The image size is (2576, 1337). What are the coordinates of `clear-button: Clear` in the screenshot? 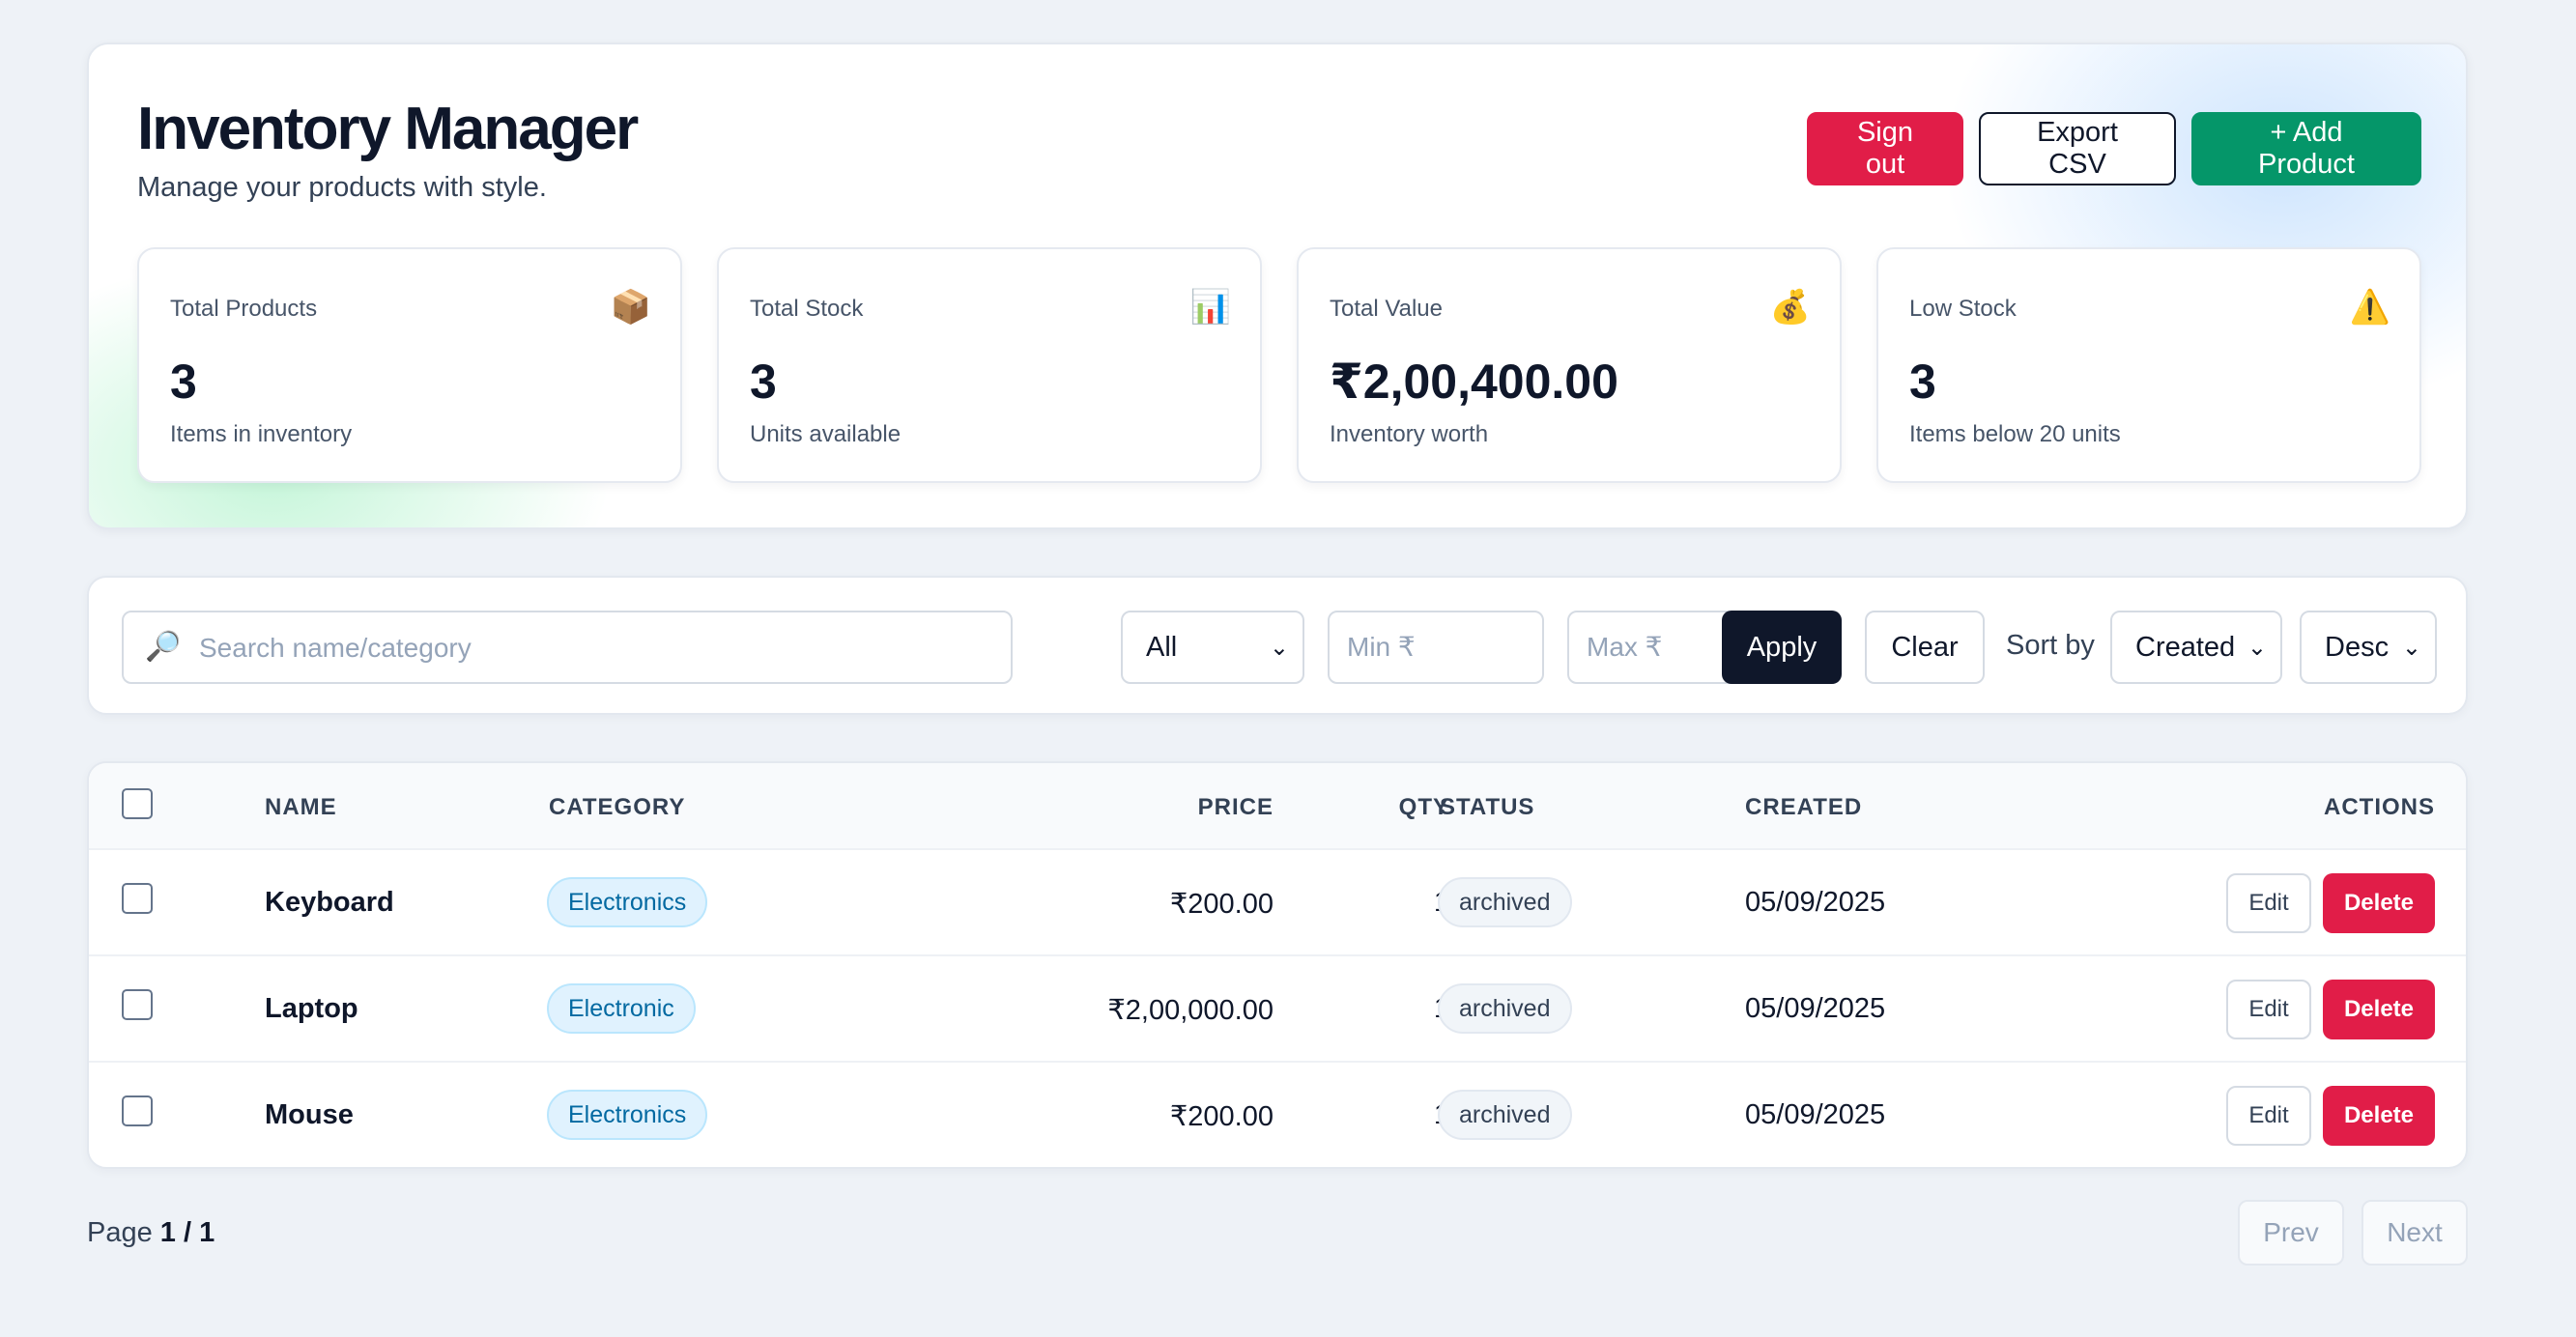 It's located at (1925, 647).